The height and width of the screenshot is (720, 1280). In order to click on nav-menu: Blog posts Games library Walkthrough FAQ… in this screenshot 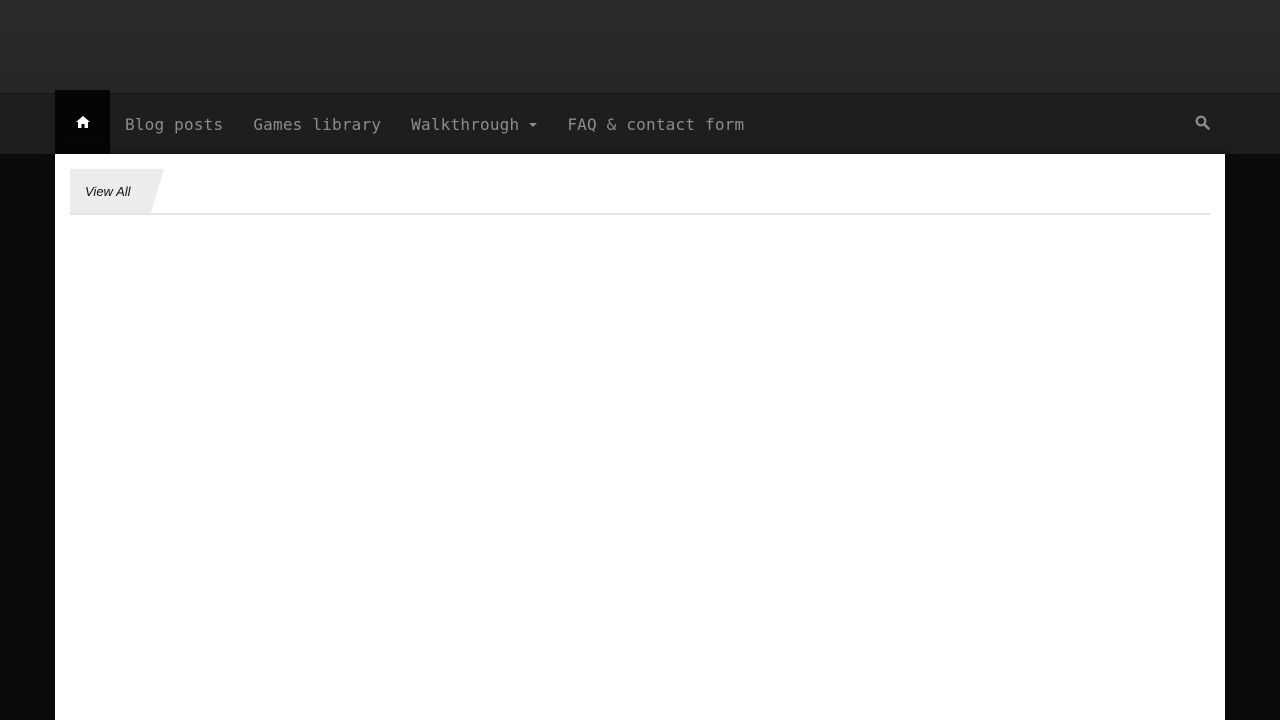, I will do `click(434, 122)`.